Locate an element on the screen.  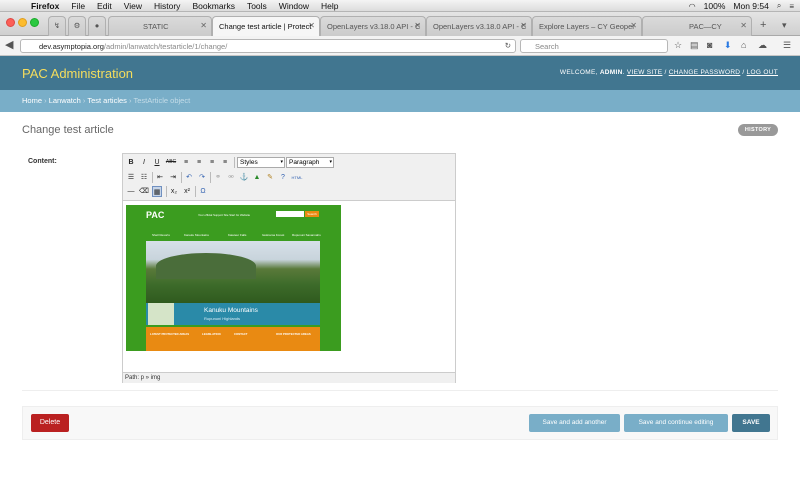
menu-edit: Edit is located at coordinates (104, 6).